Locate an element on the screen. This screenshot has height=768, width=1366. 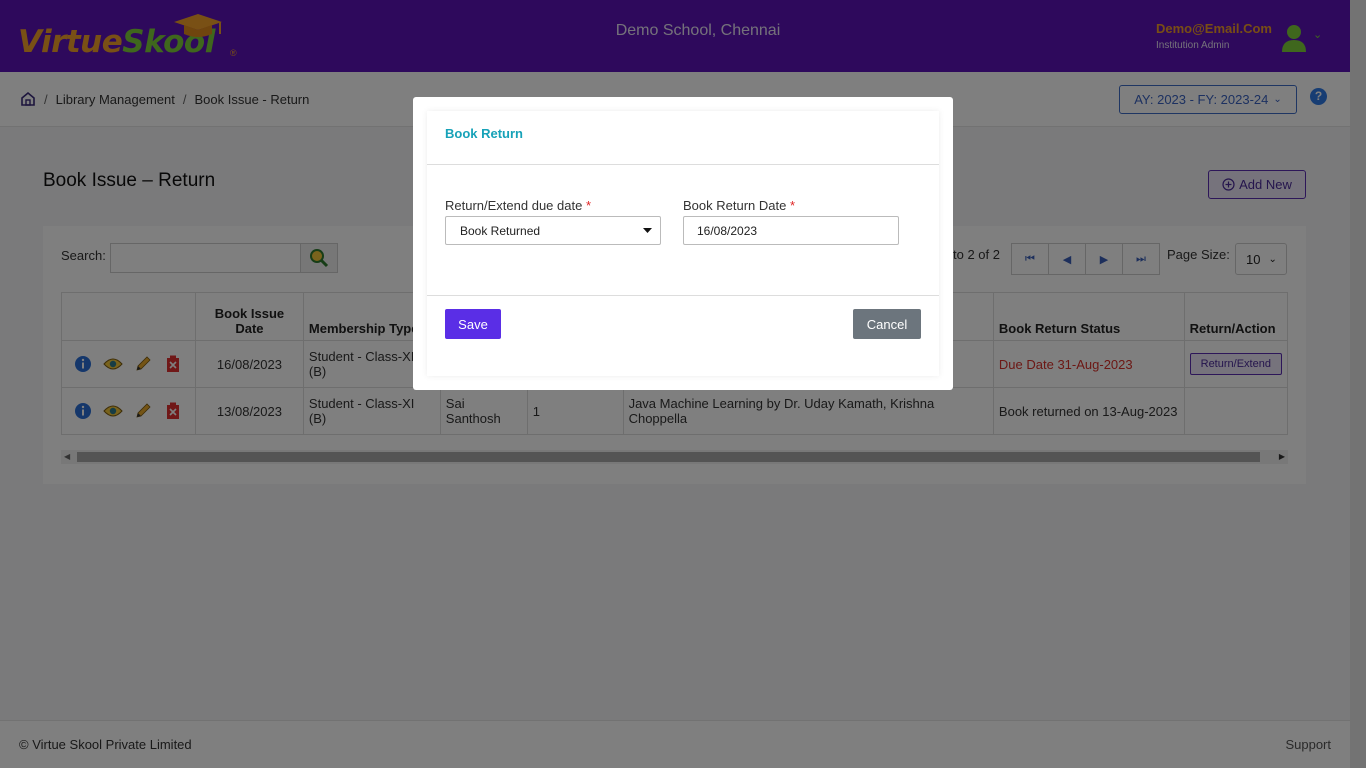
return-extend-value: Book Returned is located at coordinates (500, 230).